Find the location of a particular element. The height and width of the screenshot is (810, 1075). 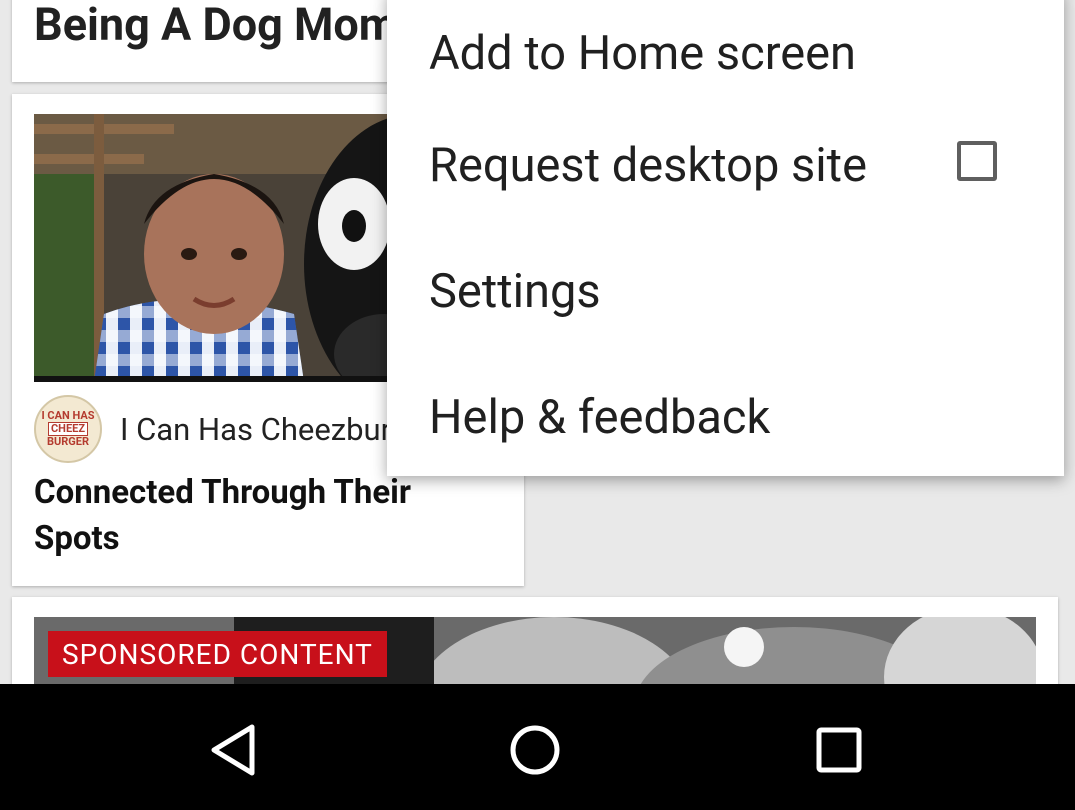

home-button is located at coordinates (535, 750).